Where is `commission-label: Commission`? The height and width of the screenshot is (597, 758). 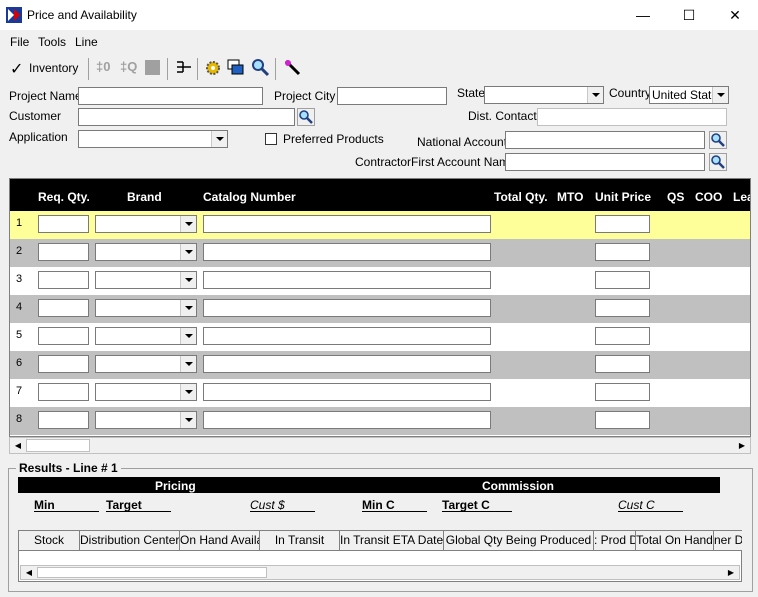 commission-label: Commission is located at coordinates (518, 486).